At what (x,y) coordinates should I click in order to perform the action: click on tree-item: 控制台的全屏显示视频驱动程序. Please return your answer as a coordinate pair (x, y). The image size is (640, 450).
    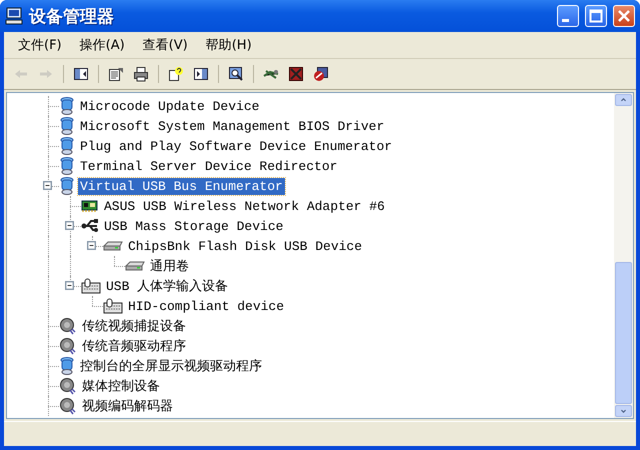
    Looking at the image, I should click on (171, 366).